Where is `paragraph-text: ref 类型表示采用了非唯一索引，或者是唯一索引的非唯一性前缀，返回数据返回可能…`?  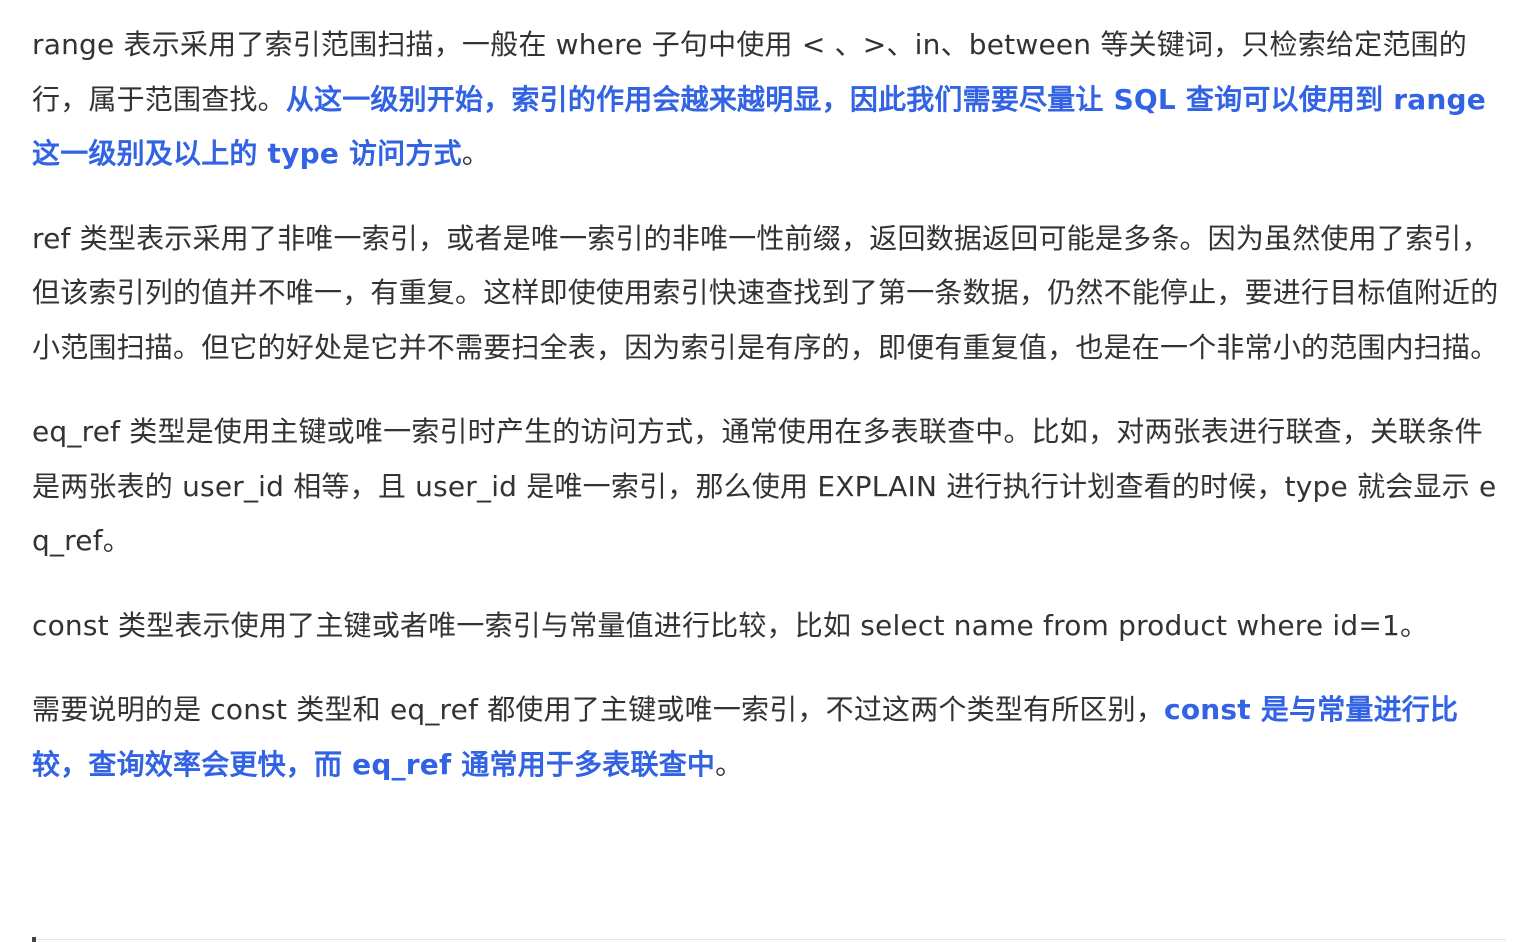 paragraph-text: ref 类型表示采用了非唯一索引，或者是唯一索引的非唯一性前缀，返回数据返回可能… is located at coordinates (765, 292).